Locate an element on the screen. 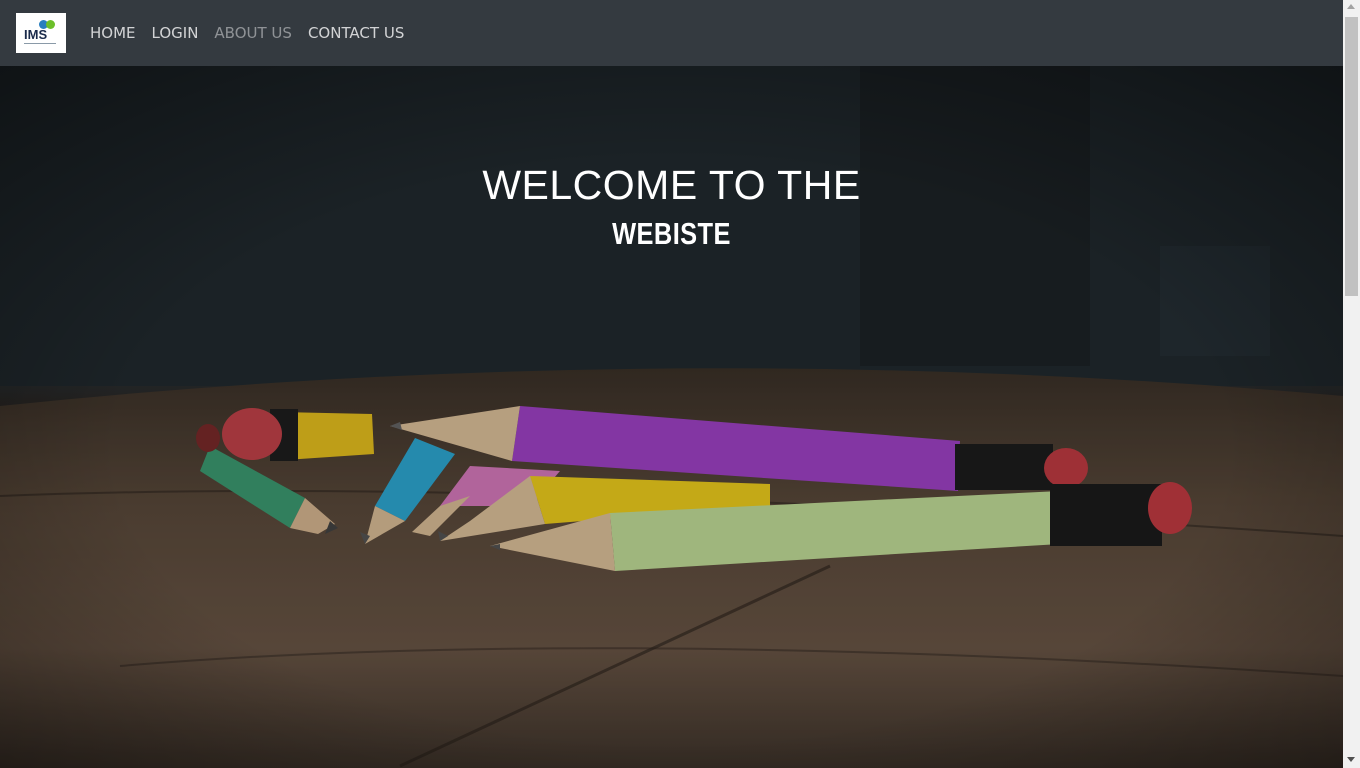 Image resolution: width=1360 pixels, height=768 pixels. scroll-down-arrow-icon is located at coordinates (1351, 759).